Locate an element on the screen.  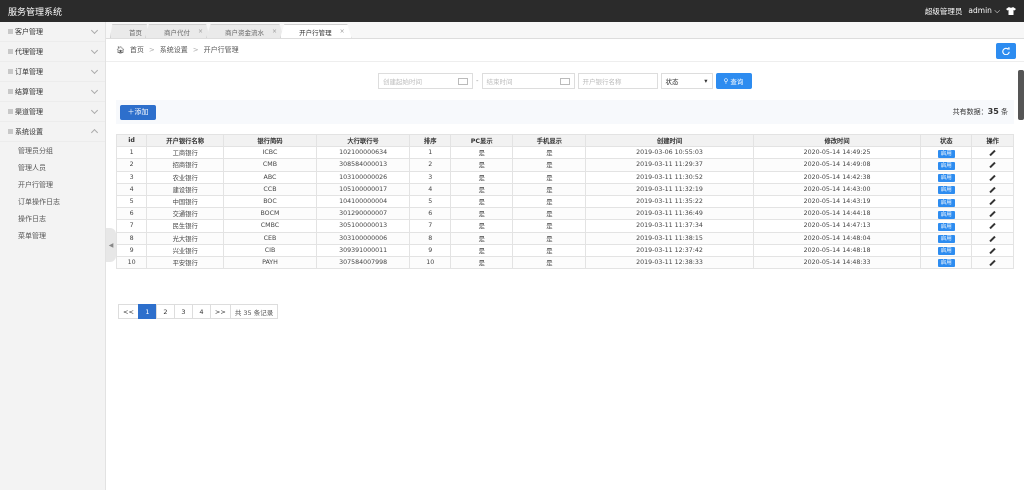
total-count: 共有数据：35 条 is located at coordinates (980, 112).